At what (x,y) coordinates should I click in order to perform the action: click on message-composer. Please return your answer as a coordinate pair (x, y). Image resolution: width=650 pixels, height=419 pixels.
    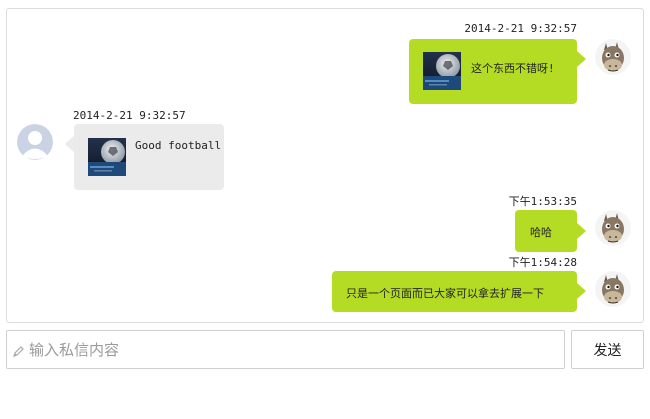
    Looking at the image, I should click on (285, 349).